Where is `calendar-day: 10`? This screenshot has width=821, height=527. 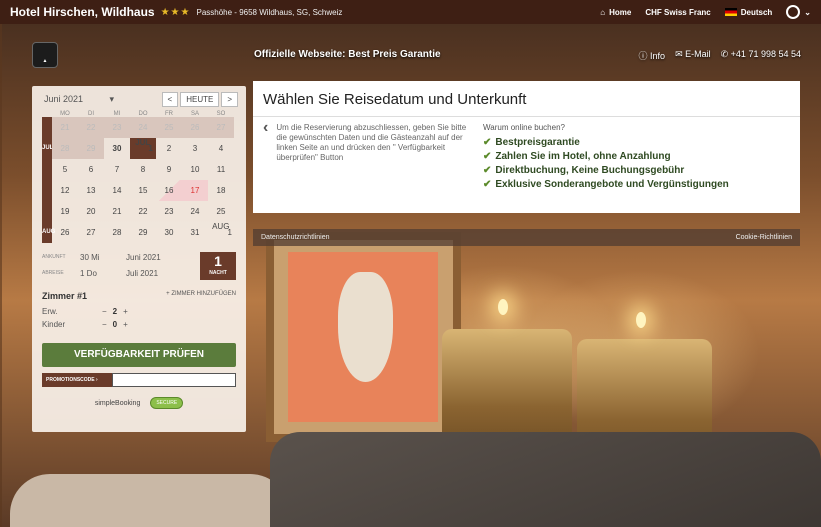
calendar-day: 10 is located at coordinates (195, 169).